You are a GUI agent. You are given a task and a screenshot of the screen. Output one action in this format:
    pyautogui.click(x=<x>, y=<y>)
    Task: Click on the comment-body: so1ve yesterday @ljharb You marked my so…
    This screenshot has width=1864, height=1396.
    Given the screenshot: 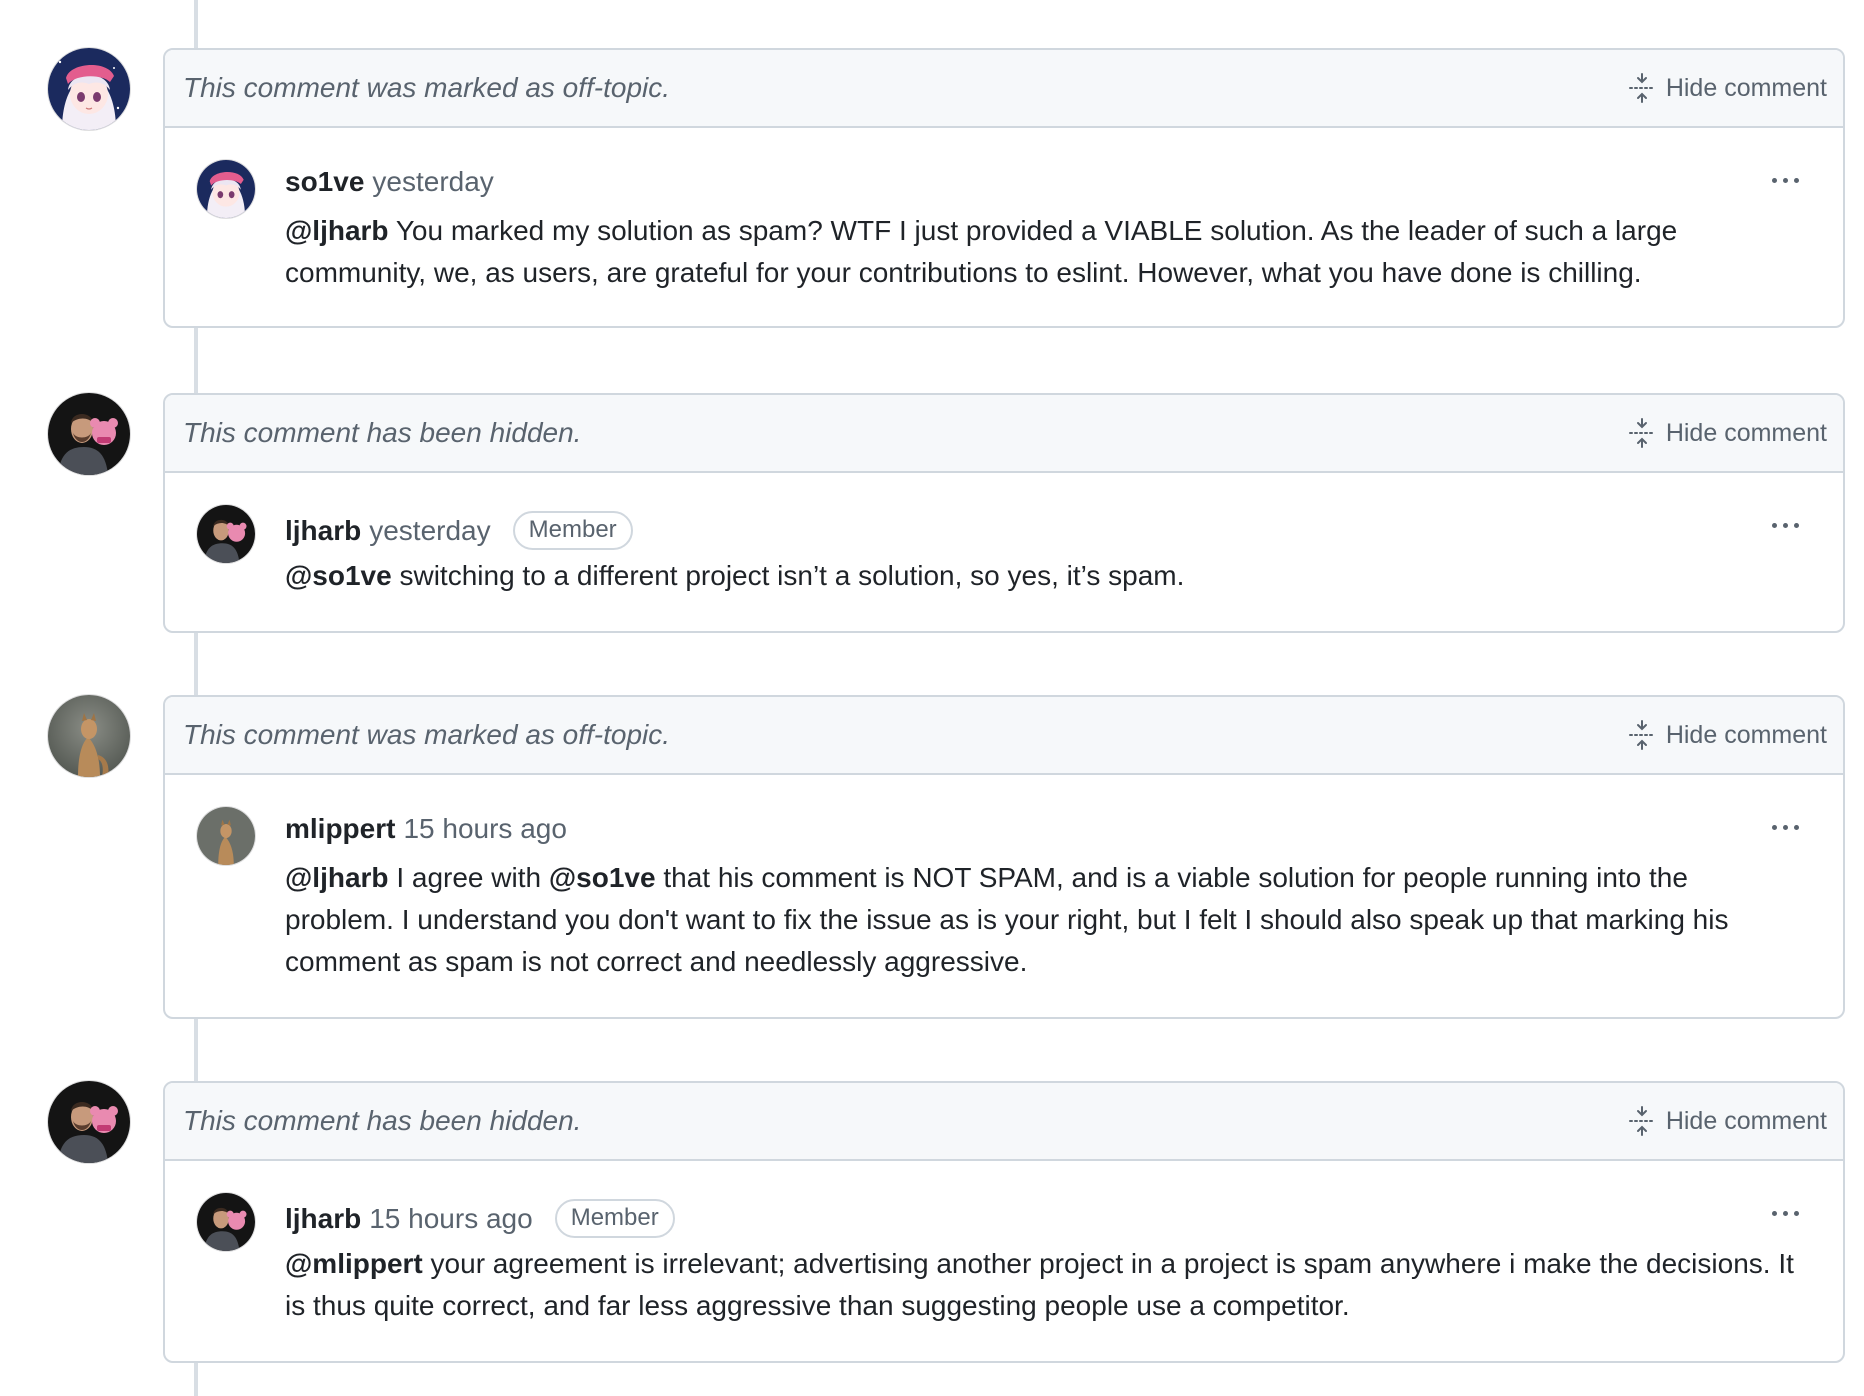 What is the action you would take?
    pyautogui.click(x=1004, y=226)
    